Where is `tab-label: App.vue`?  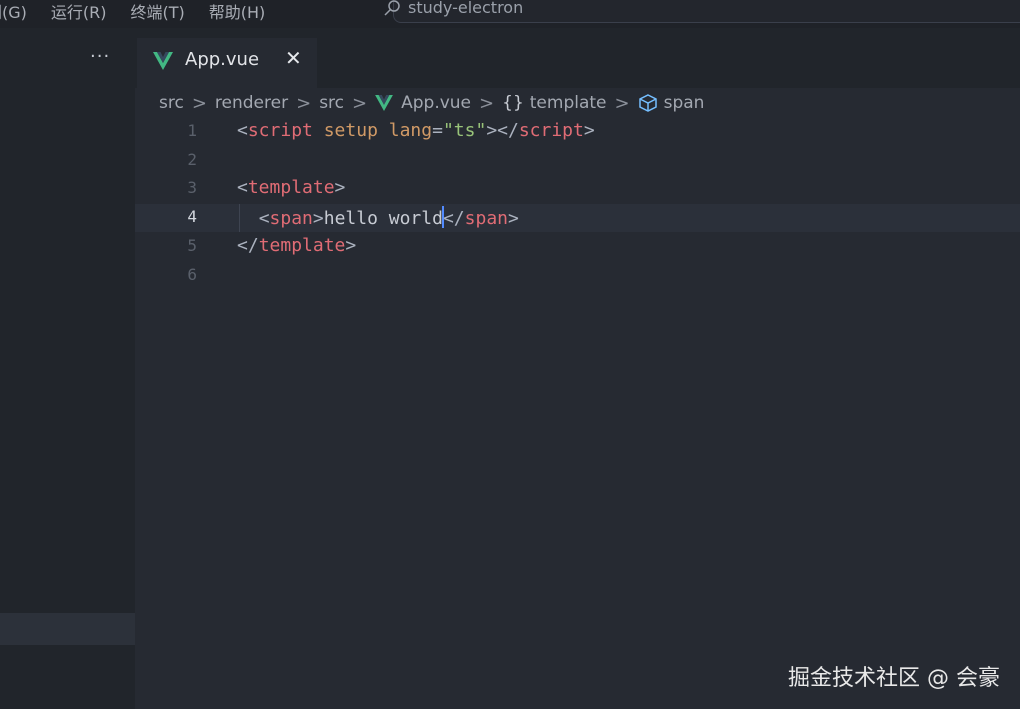 tab-label: App.vue is located at coordinates (222, 59).